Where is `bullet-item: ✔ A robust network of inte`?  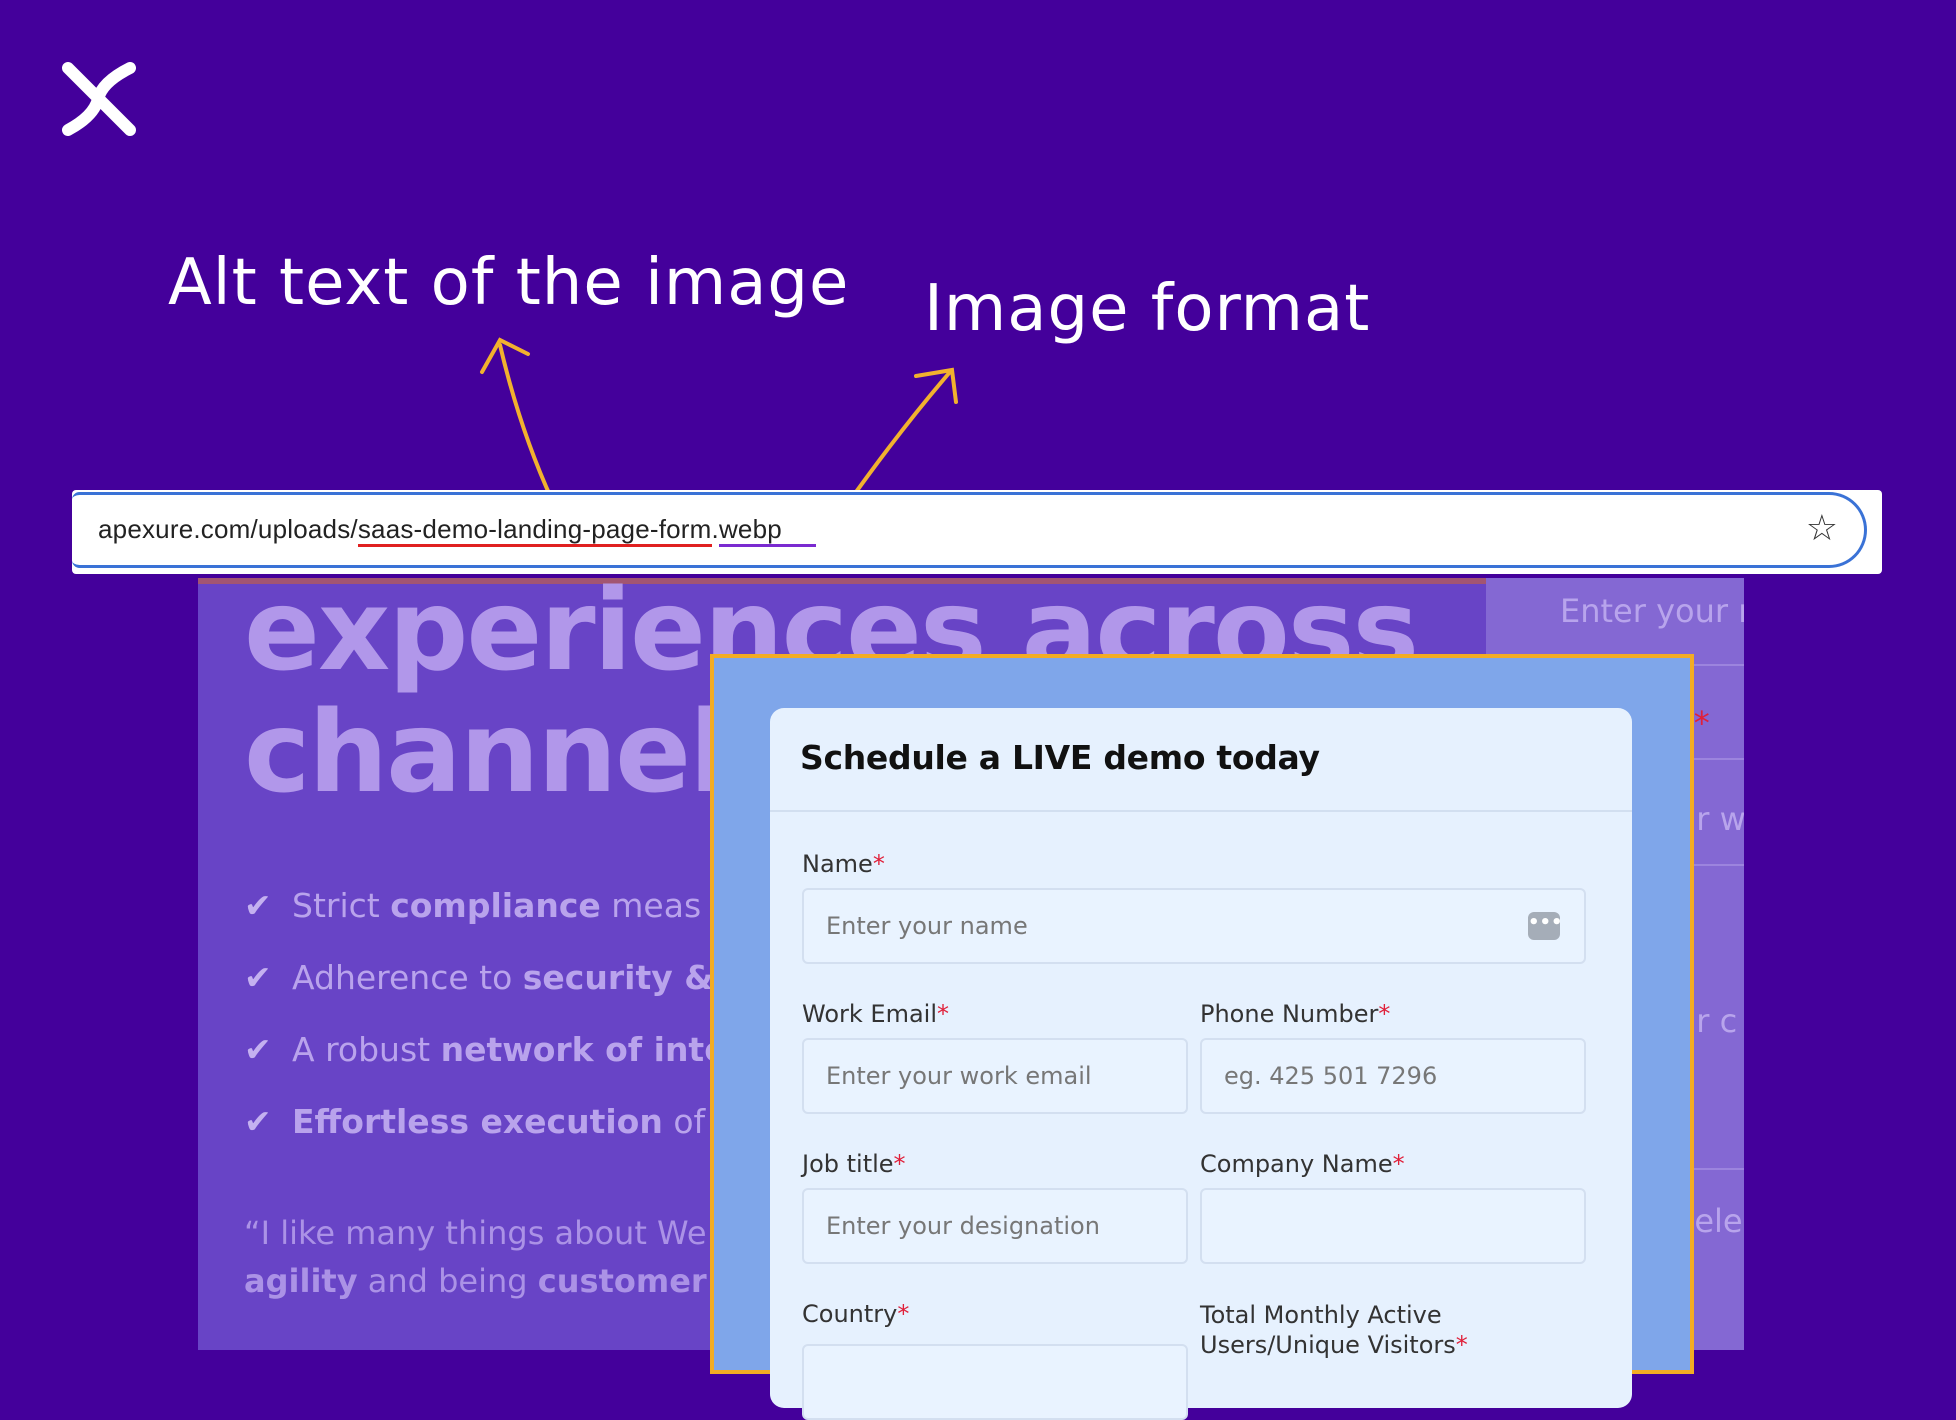
bullet-item: ✔ A robust network of inte is located at coordinates (485, 1049).